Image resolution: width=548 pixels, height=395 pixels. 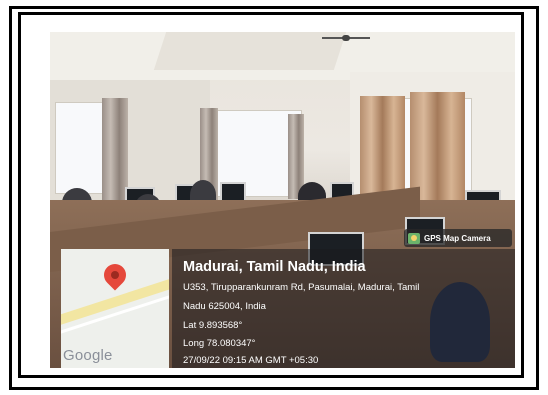 I want to click on monitor, so click(x=233, y=192).